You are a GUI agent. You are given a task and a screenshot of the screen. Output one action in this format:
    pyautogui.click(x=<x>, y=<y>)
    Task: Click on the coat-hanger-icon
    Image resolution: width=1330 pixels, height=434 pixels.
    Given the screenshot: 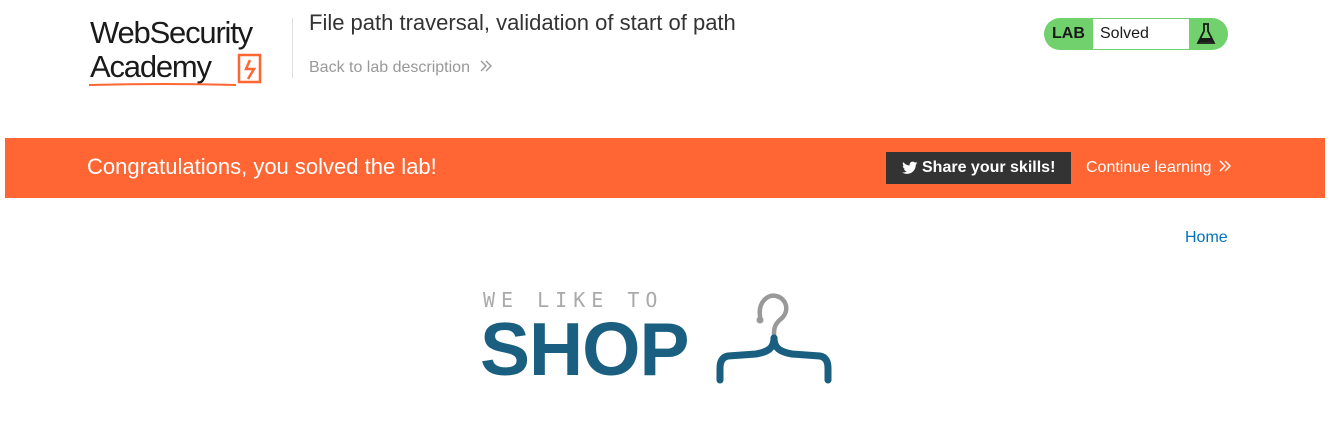 What is the action you would take?
    pyautogui.click(x=774, y=338)
    